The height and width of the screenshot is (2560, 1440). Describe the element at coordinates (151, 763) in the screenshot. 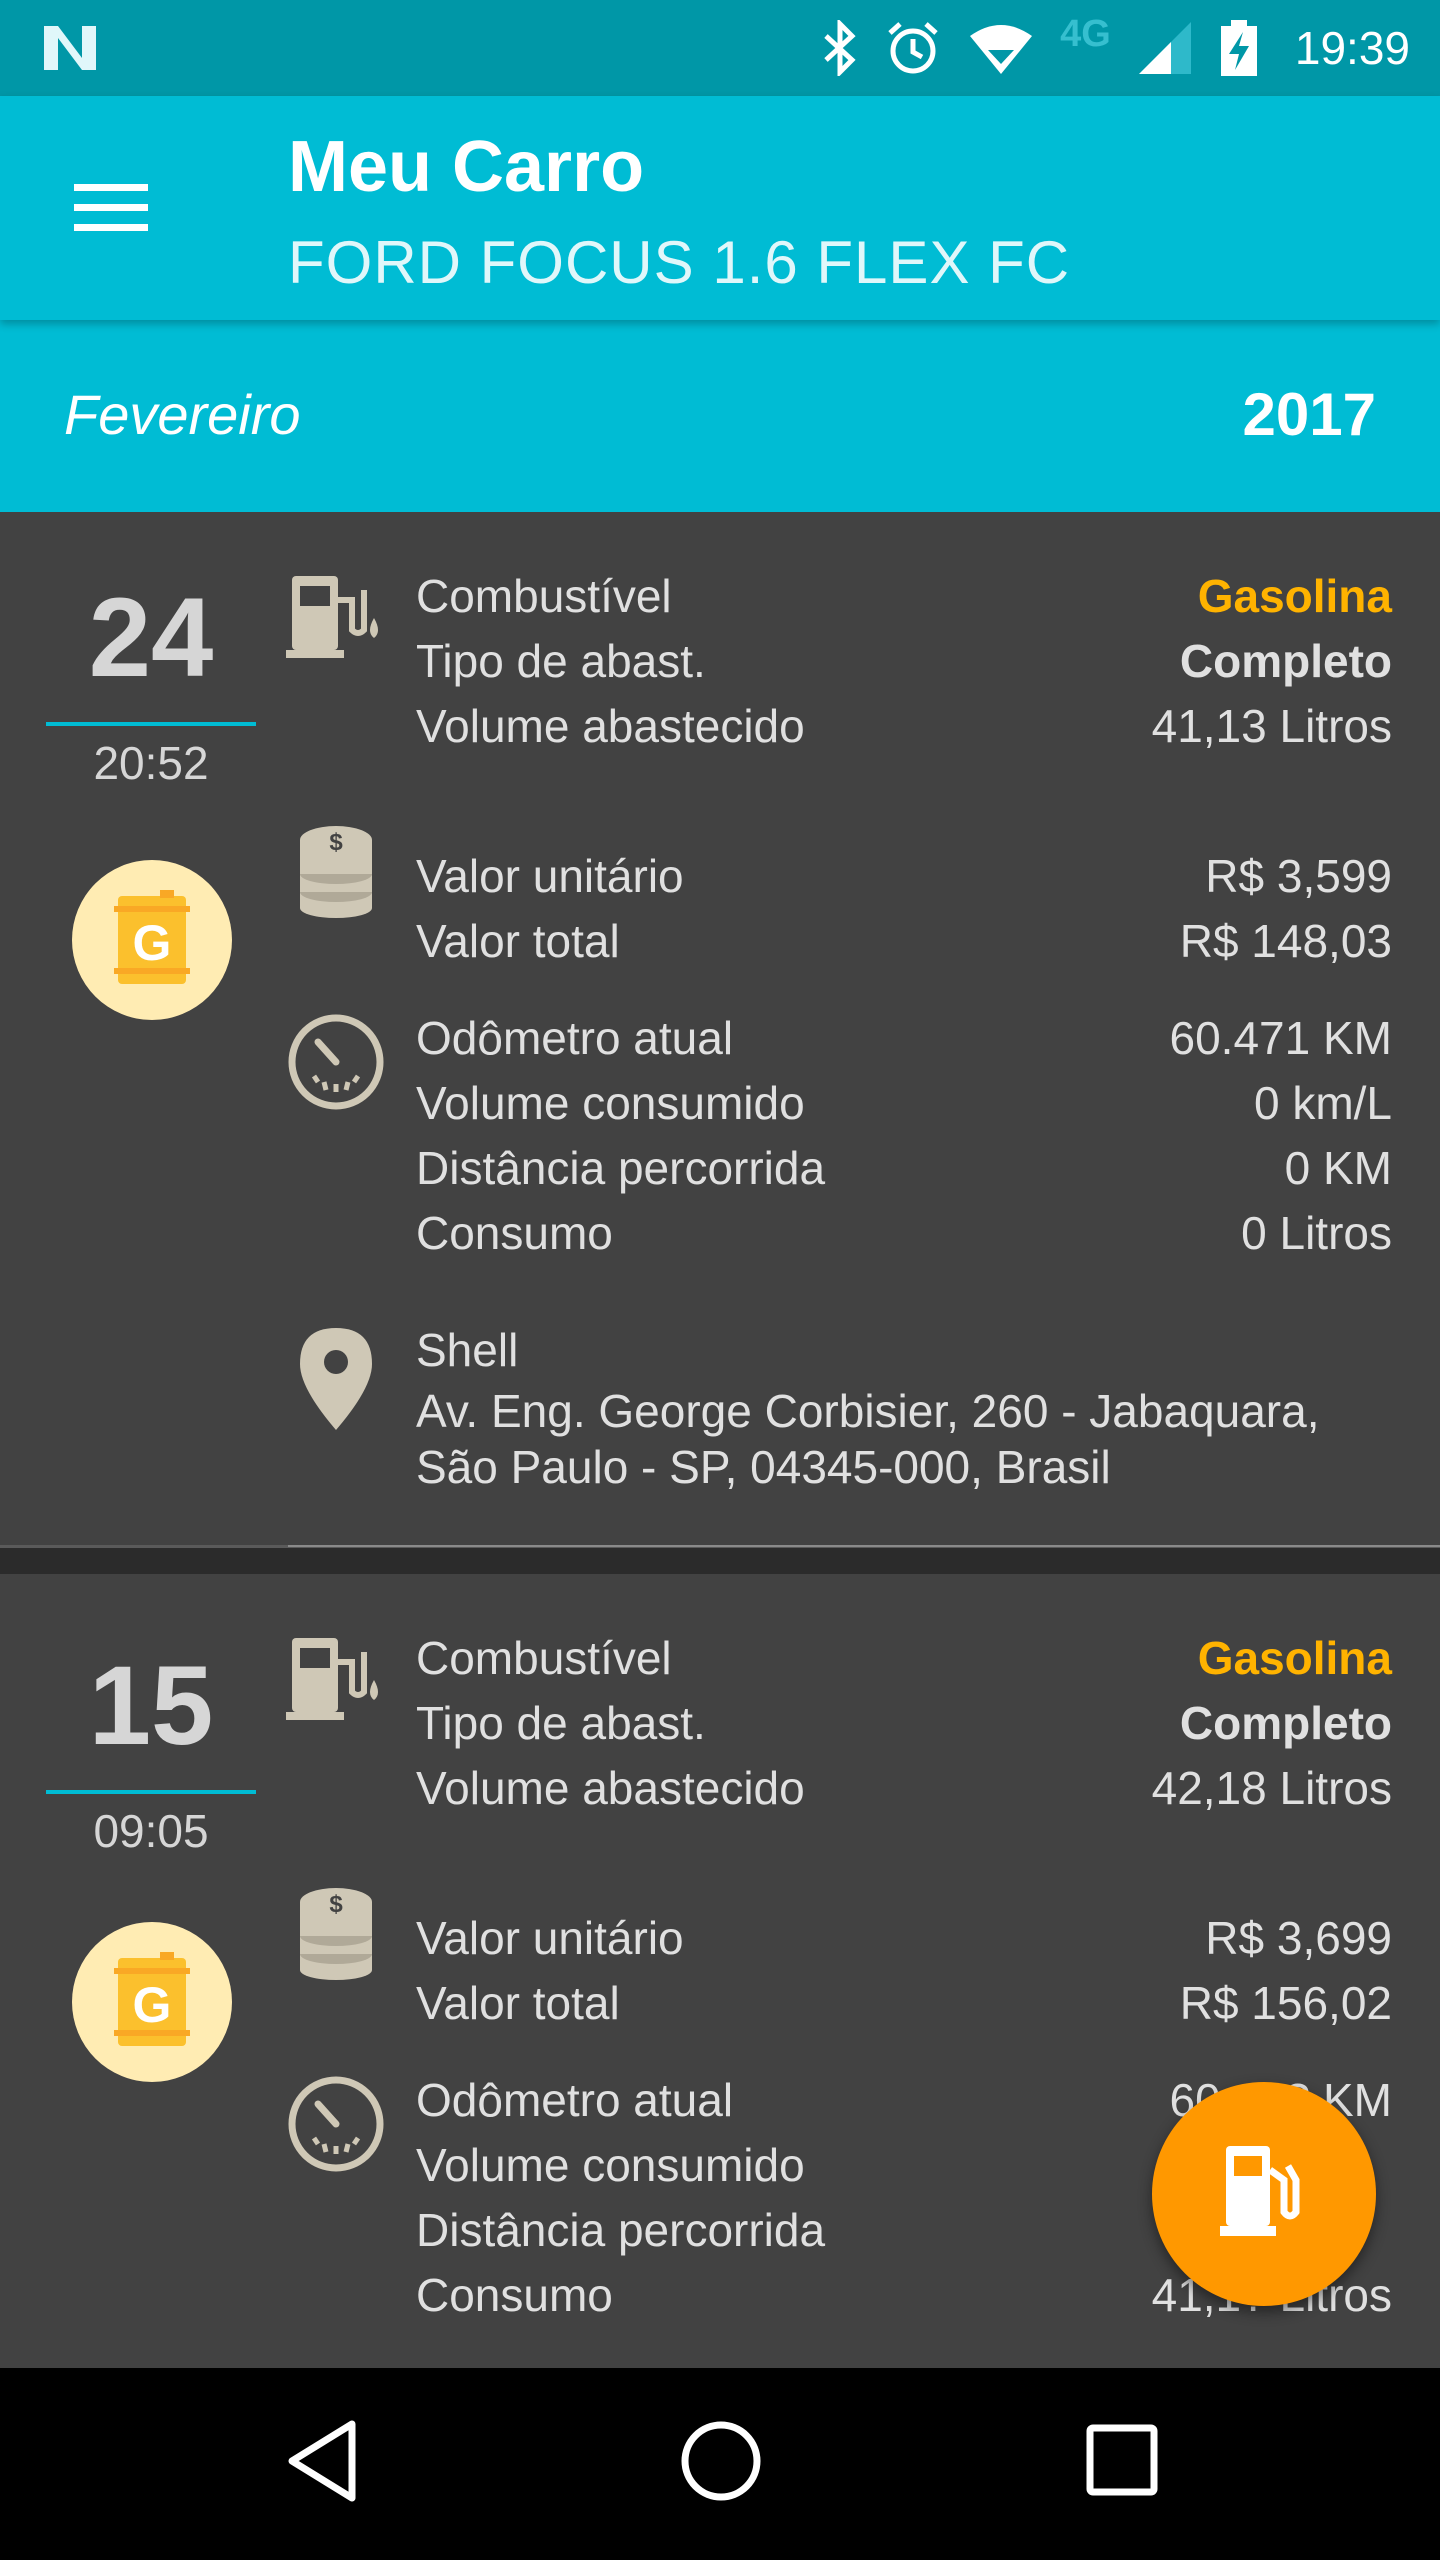

I see `entry-time: 20:52` at that location.